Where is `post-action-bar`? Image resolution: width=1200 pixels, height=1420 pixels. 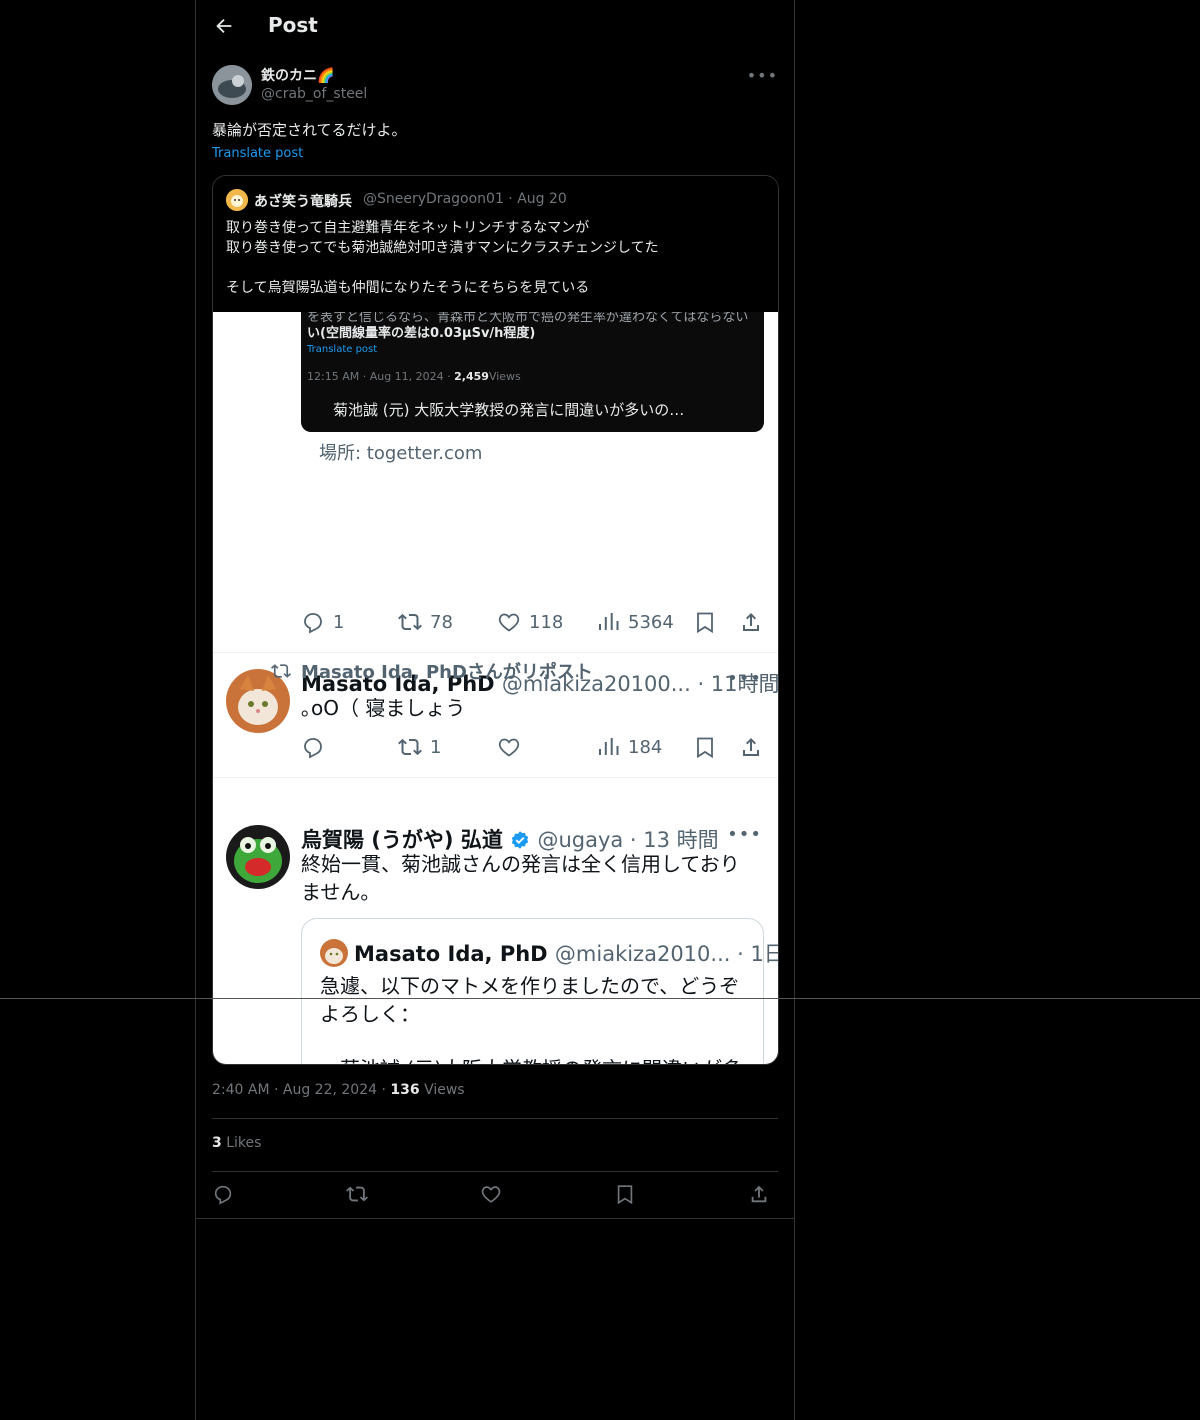
post-action-bar is located at coordinates (495, 1195).